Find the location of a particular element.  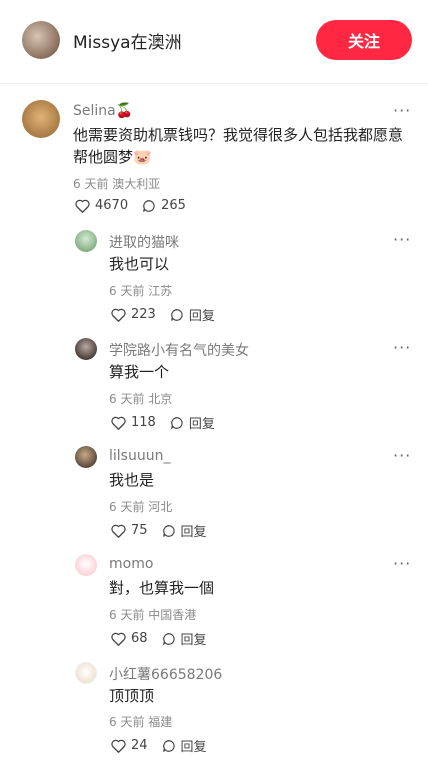

reply-meta: 6 天前 北京 is located at coordinates (140, 398).